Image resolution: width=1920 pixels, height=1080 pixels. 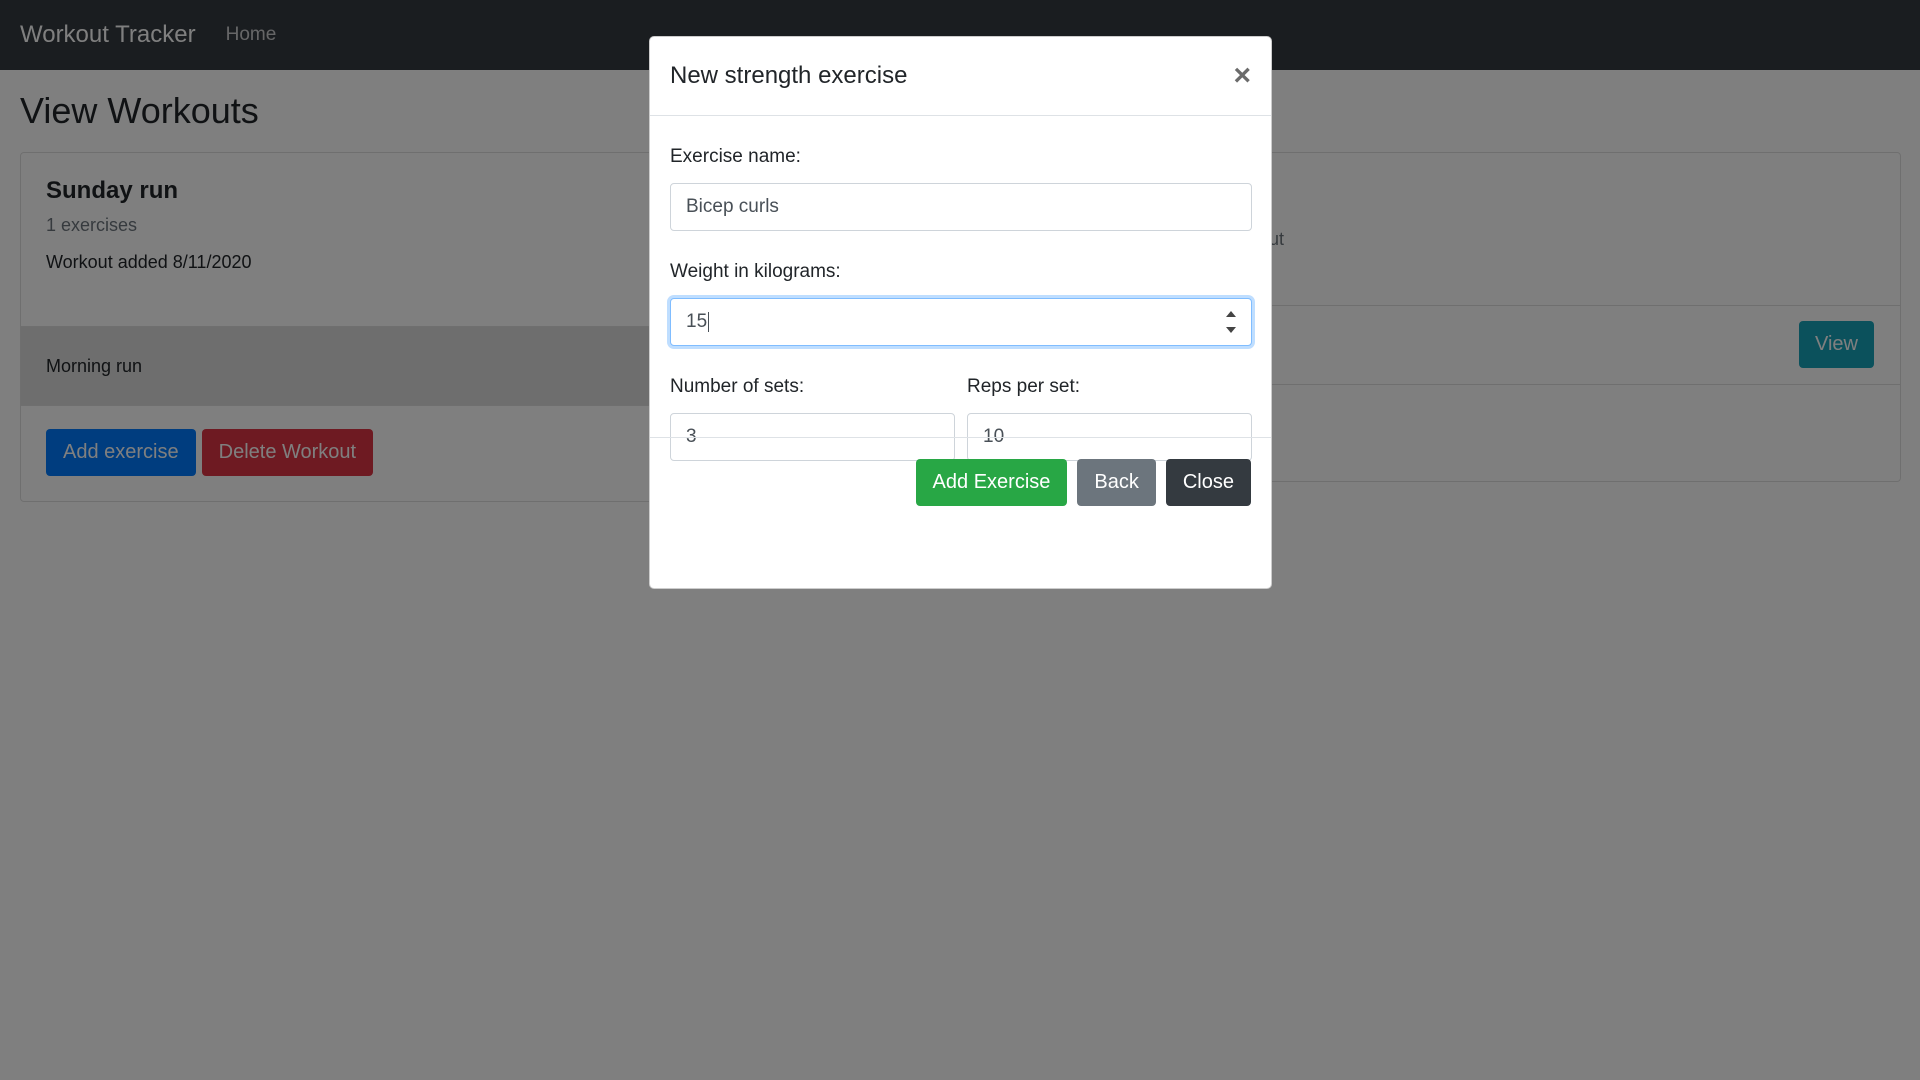 I want to click on close-button: Close, so click(x=1208, y=482).